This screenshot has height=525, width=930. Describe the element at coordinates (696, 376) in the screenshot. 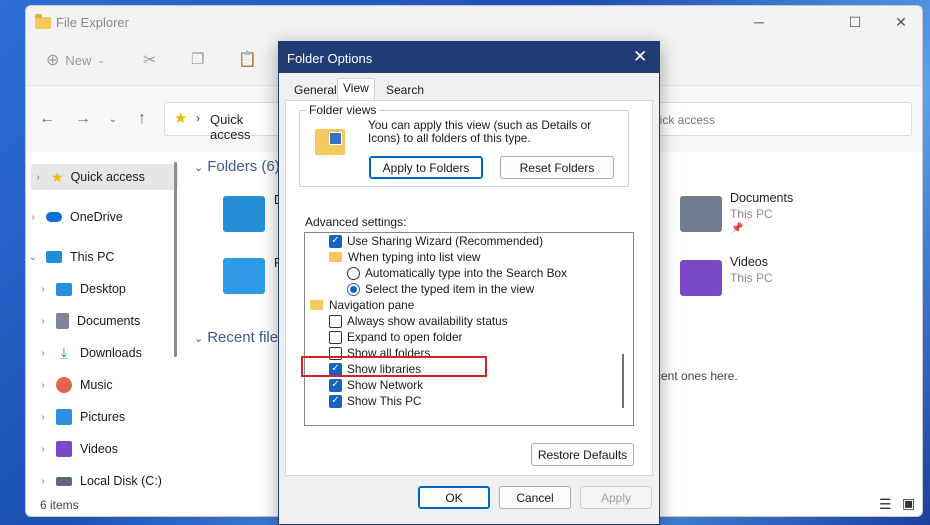

I see `recent-empty-message: cent ones here.` at that location.